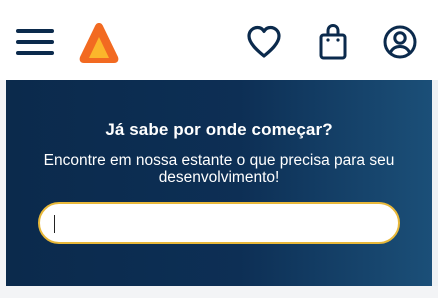 This screenshot has height=298, width=438. I want to click on shopping-bag-icon, so click(333, 41).